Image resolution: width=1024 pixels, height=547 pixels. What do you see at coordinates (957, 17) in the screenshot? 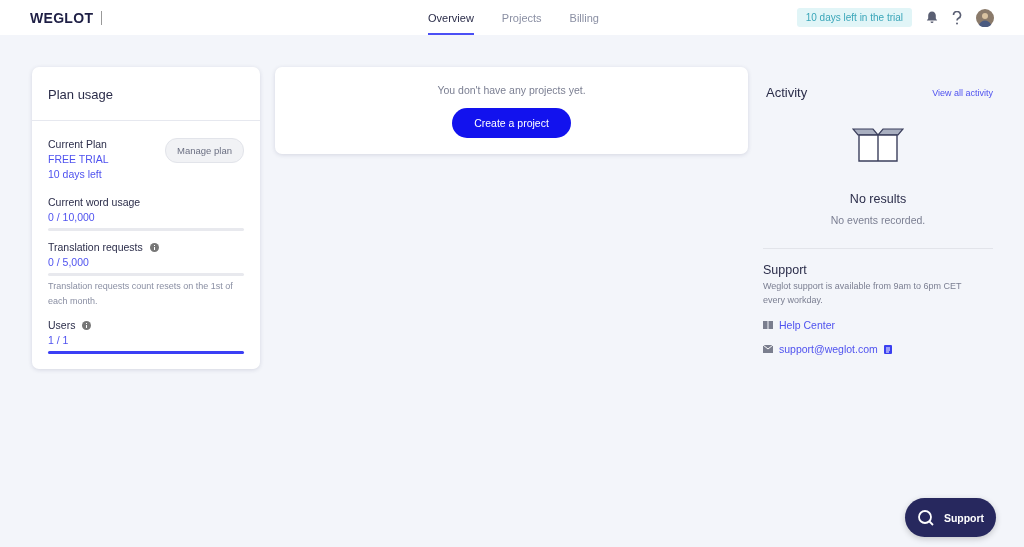
I see `help-icon` at bounding box center [957, 17].